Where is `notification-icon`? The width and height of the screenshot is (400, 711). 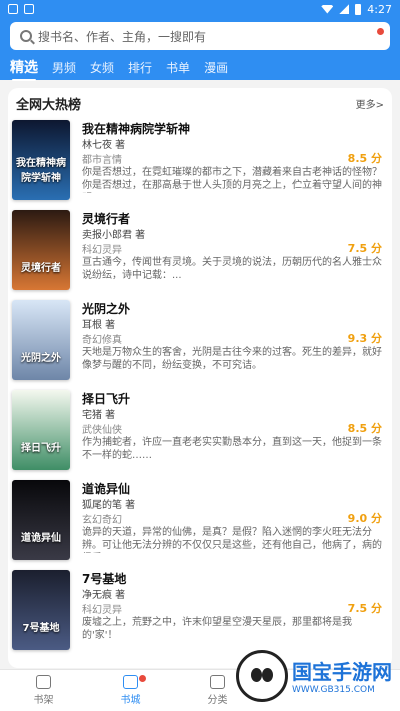 notification-icon is located at coordinates (29, 9).